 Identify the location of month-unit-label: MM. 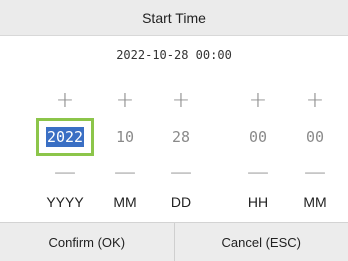
(124, 202).